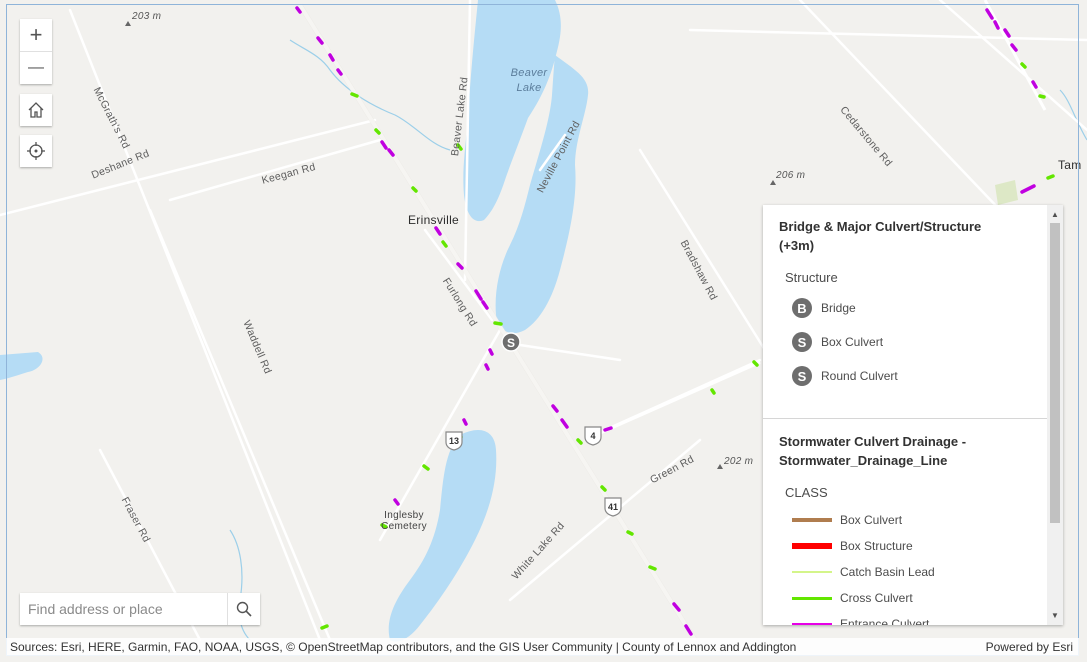 The width and height of the screenshot is (1087, 662). What do you see at coordinates (275, 170) in the screenshot?
I see `road-keegan` at bounding box center [275, 170].